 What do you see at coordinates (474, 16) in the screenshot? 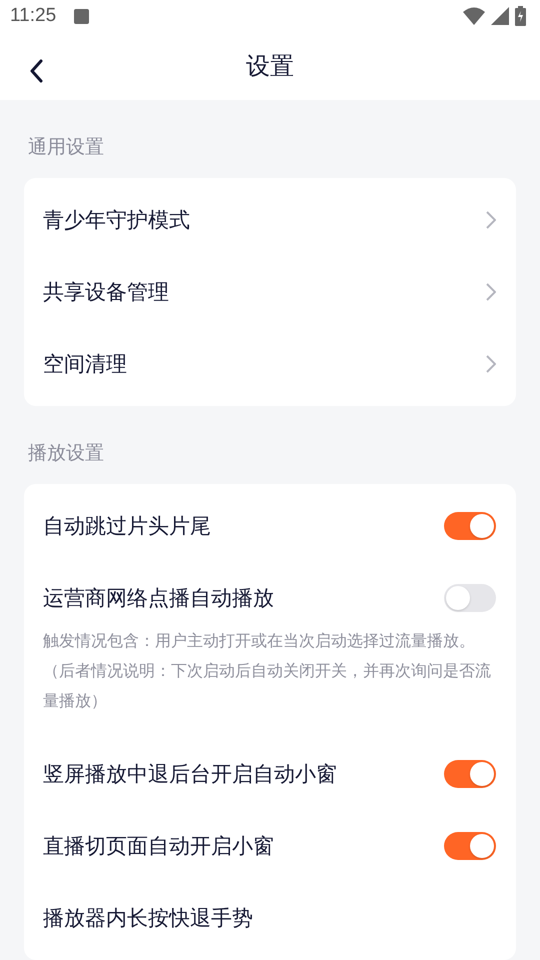
I see `wifi-icon` at bounding box center [474, 16].